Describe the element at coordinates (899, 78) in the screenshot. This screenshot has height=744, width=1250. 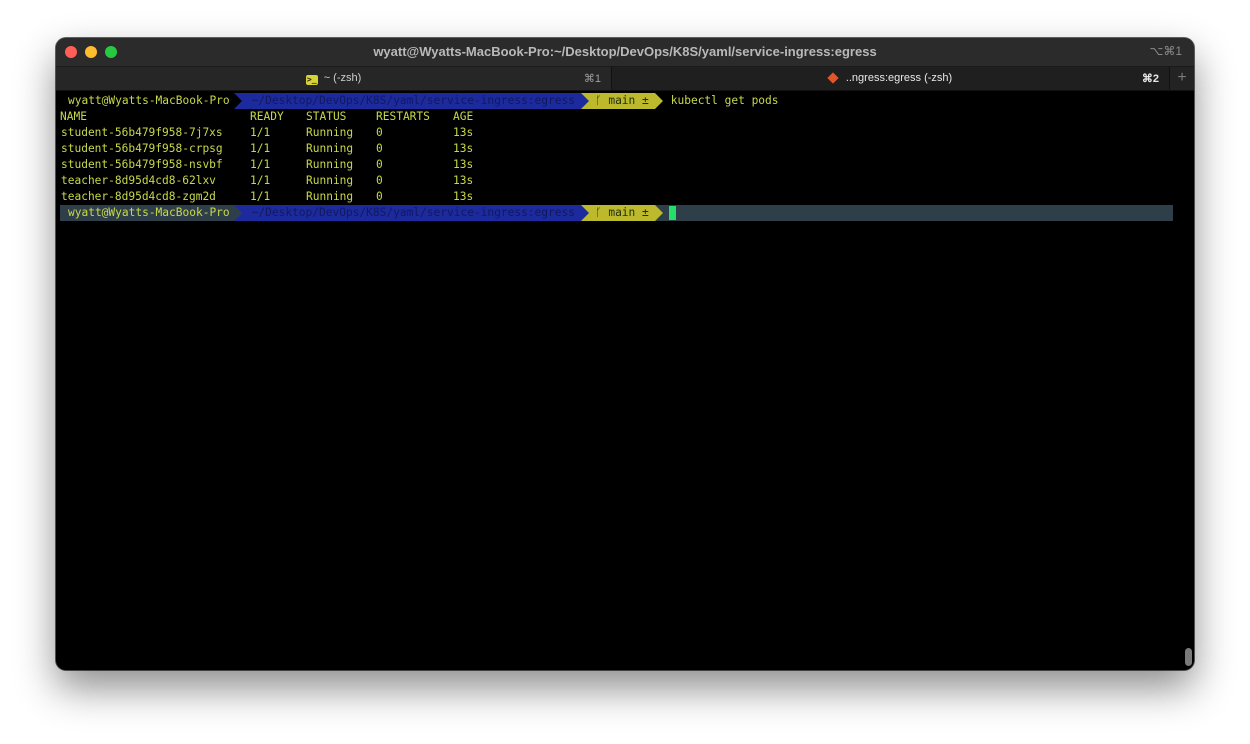
I see `tab-label: ..ngress:egress (-zsh)` at that location.